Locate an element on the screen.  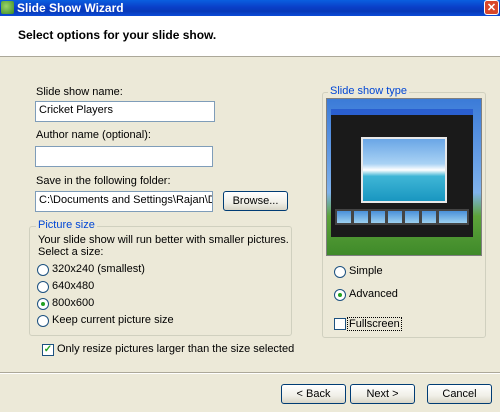
fullscreen-checkbox is located at coordinates (340, 324).